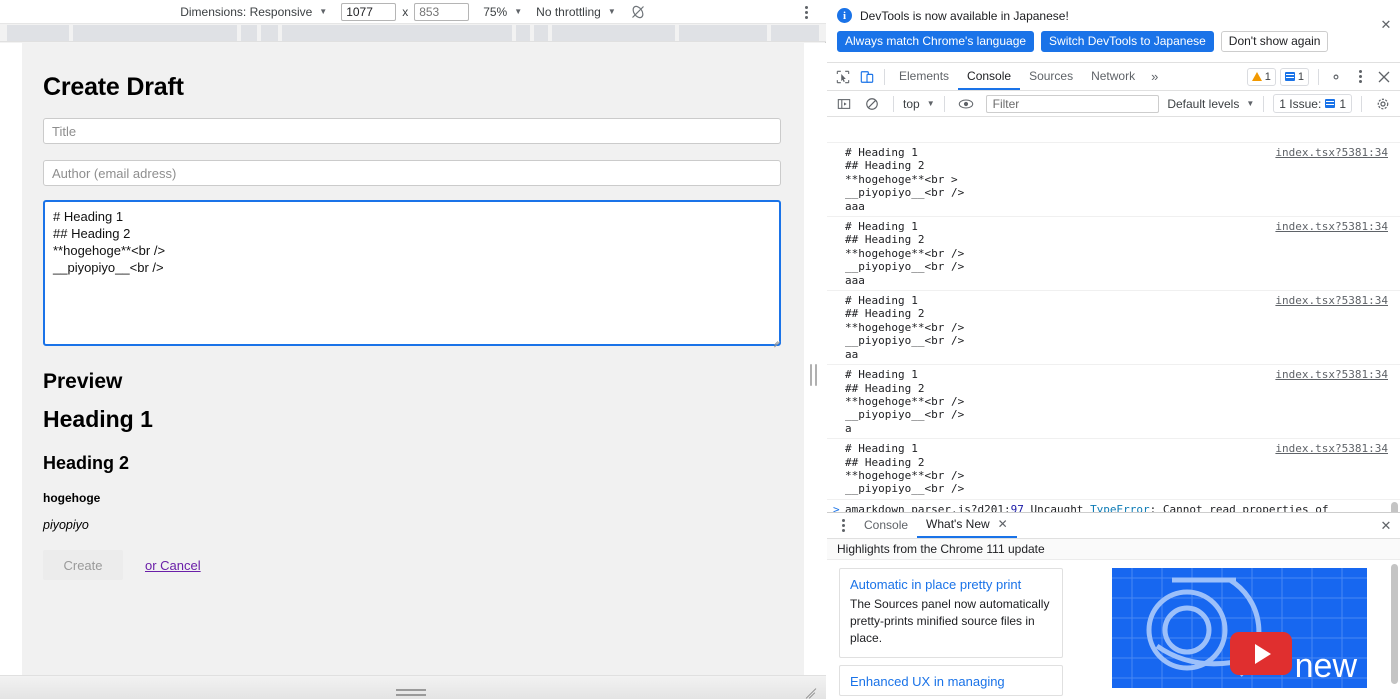  I want to click on console-toolbar: top ▼ Default levels ▼ 1 Issue: 1, so click(1113, 104).